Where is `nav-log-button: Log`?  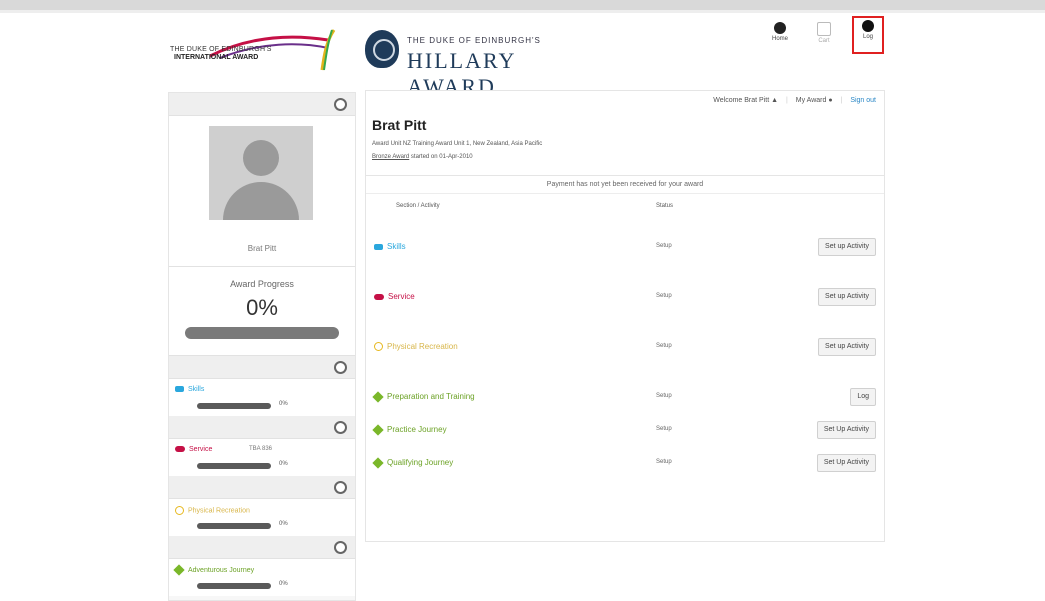
nav-log-button: Log is located at coordinates (868, 35).